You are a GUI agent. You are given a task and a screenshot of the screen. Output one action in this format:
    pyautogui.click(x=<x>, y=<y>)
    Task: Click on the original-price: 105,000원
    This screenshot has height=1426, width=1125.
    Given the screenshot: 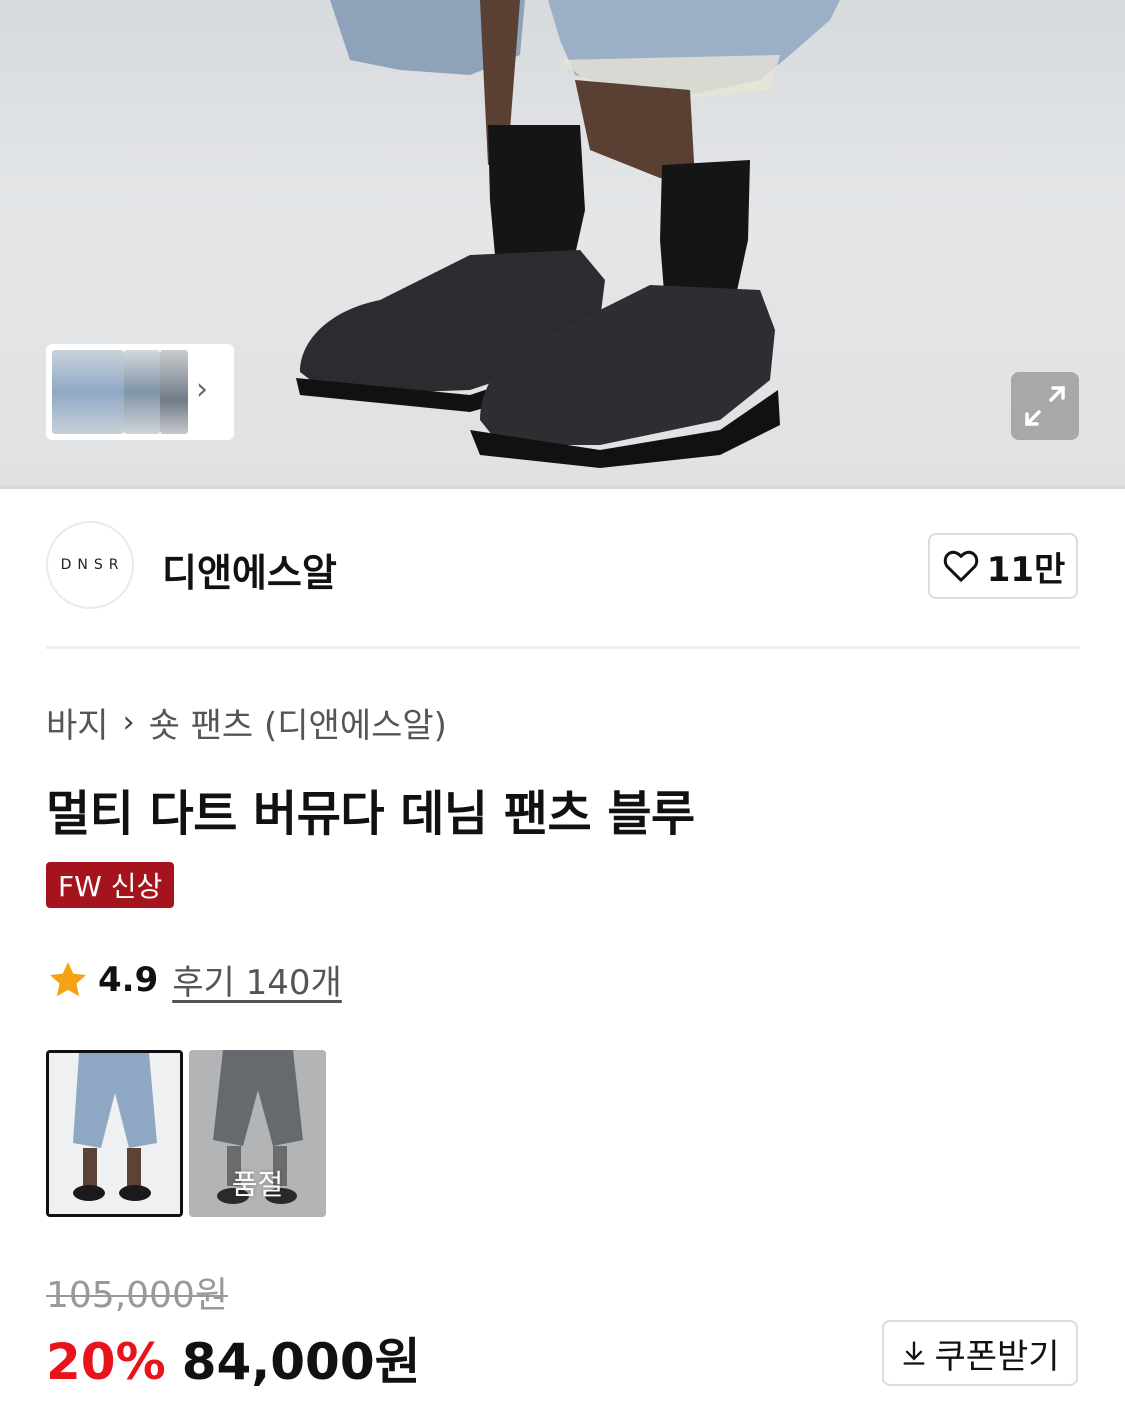 What is the action you would take?
    pyautogui.click(x=137, y=1295)
    